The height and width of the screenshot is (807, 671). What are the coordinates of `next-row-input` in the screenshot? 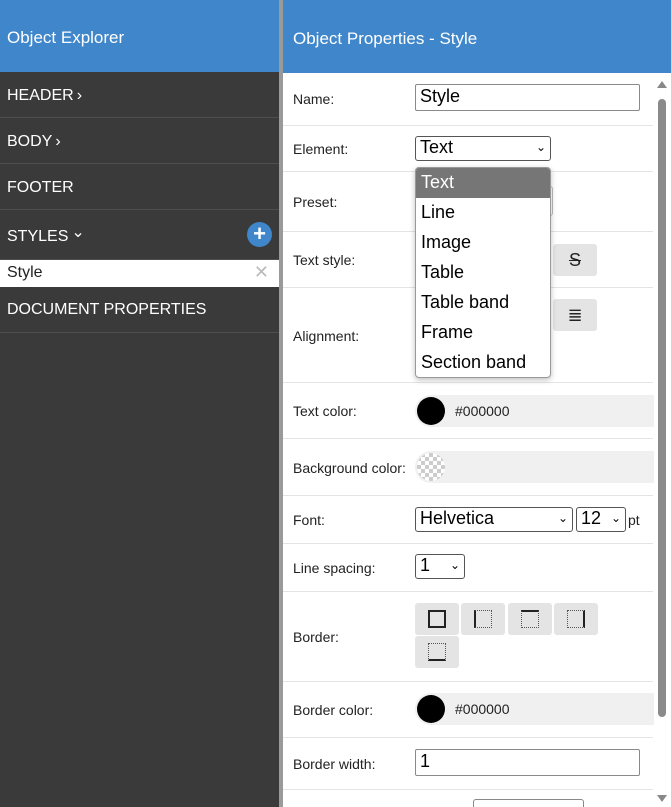 It's located at (528, 803).